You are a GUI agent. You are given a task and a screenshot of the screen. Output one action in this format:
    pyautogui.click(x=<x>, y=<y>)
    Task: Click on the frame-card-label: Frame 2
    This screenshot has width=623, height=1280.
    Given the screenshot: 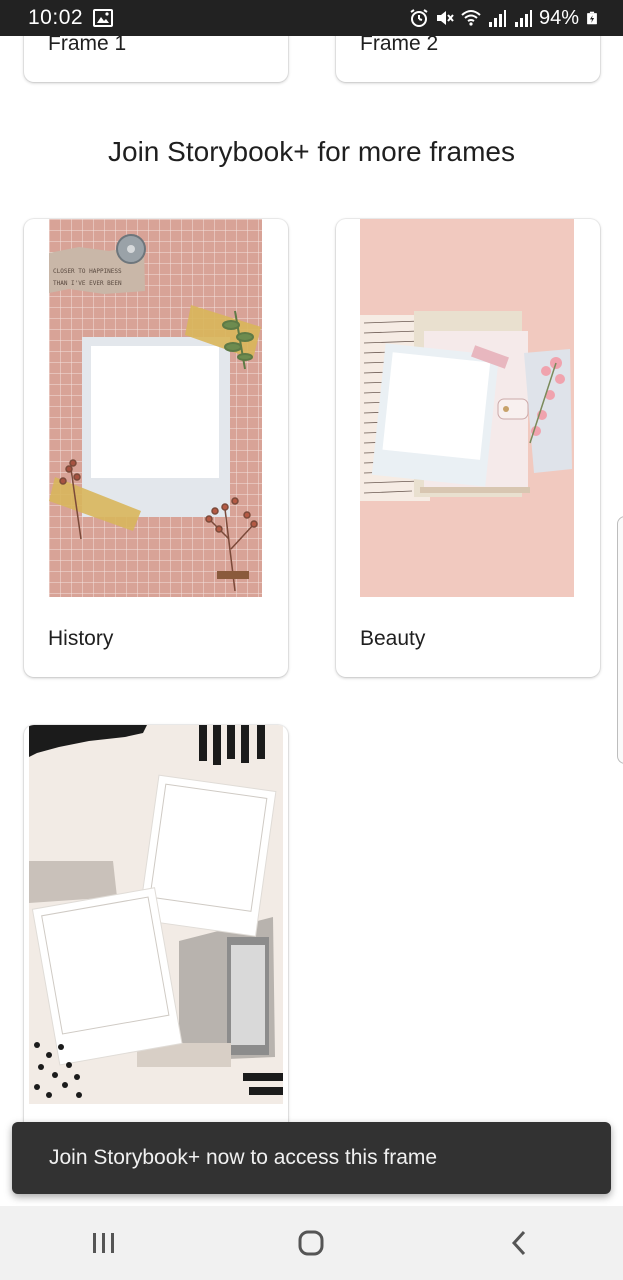 What is the action you would take?
    pyautogui.click(x=399, y=45)
    